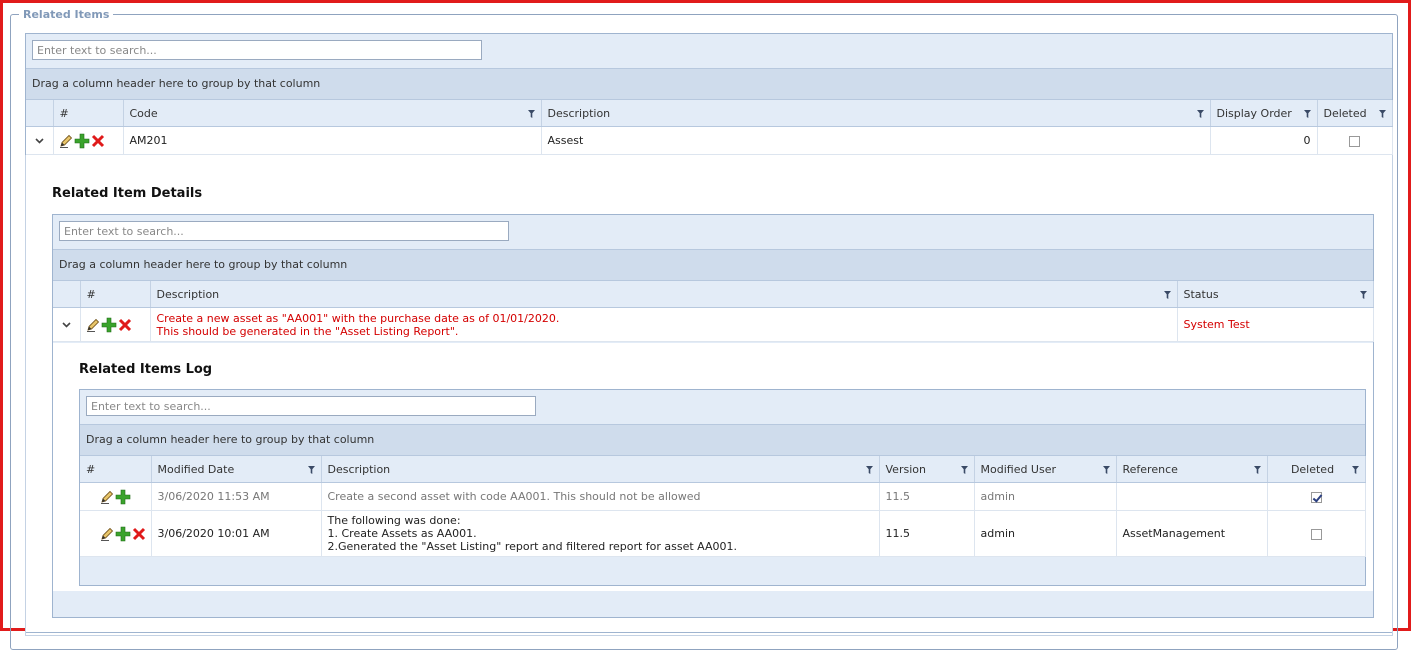 This screenshot has height=650, width=1411. Describe the element at coordinates (579, 113) in the screenshot. I see `header-label: Description` at that location.